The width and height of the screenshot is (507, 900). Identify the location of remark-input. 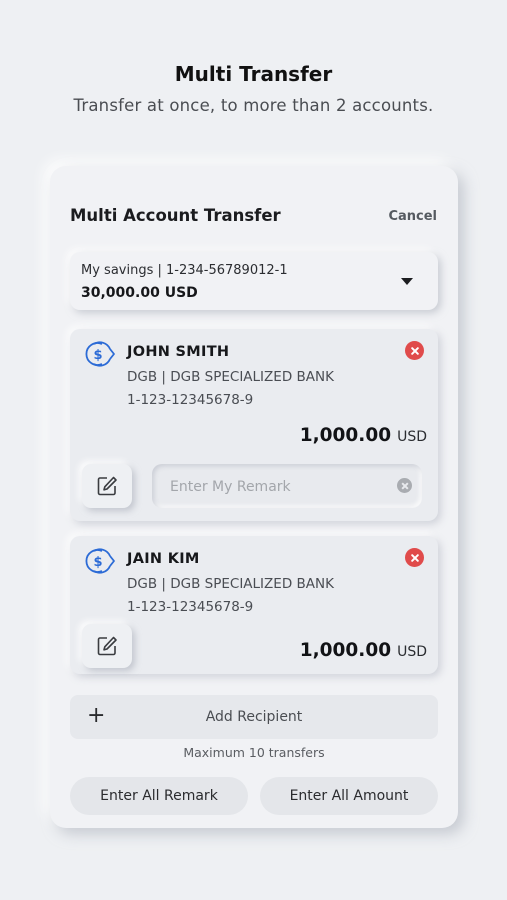
(270, 487).